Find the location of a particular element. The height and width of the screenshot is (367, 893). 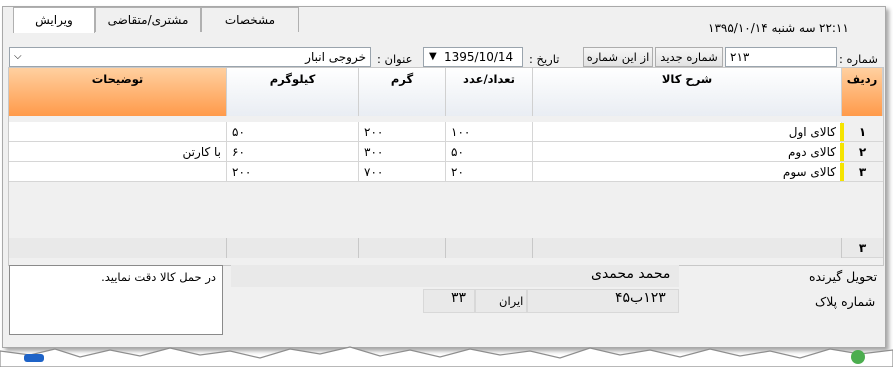

number-label: شماره : is located at coordinates (858, 59).